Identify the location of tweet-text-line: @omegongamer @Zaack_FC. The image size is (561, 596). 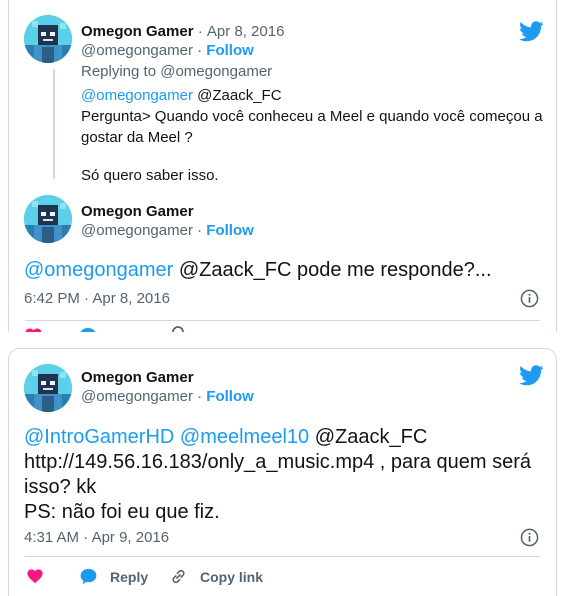
(181, 95).